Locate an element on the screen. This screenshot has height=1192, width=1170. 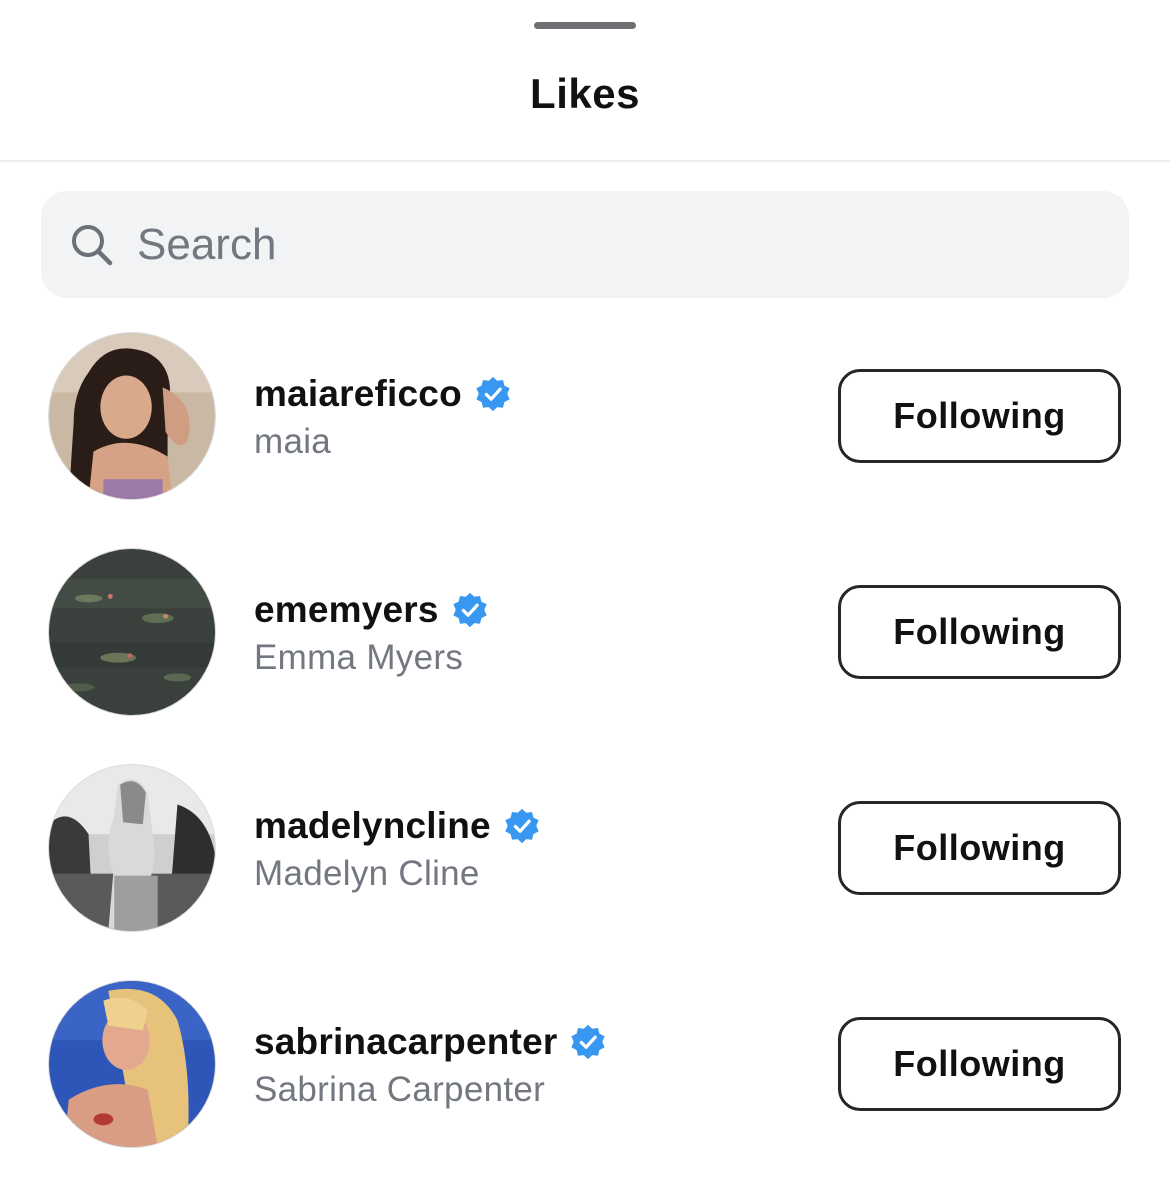
full-name: Emma Myers is located at coordinates (359, 657).